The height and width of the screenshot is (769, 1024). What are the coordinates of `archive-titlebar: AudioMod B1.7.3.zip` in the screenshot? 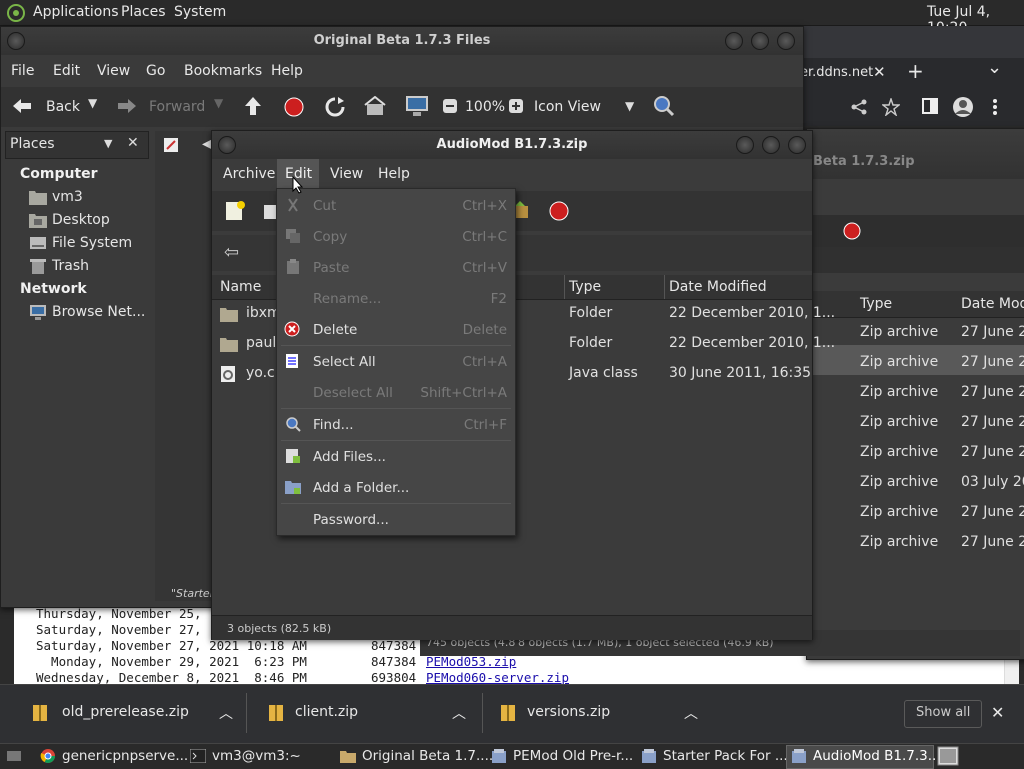 It's located at (512, 145).